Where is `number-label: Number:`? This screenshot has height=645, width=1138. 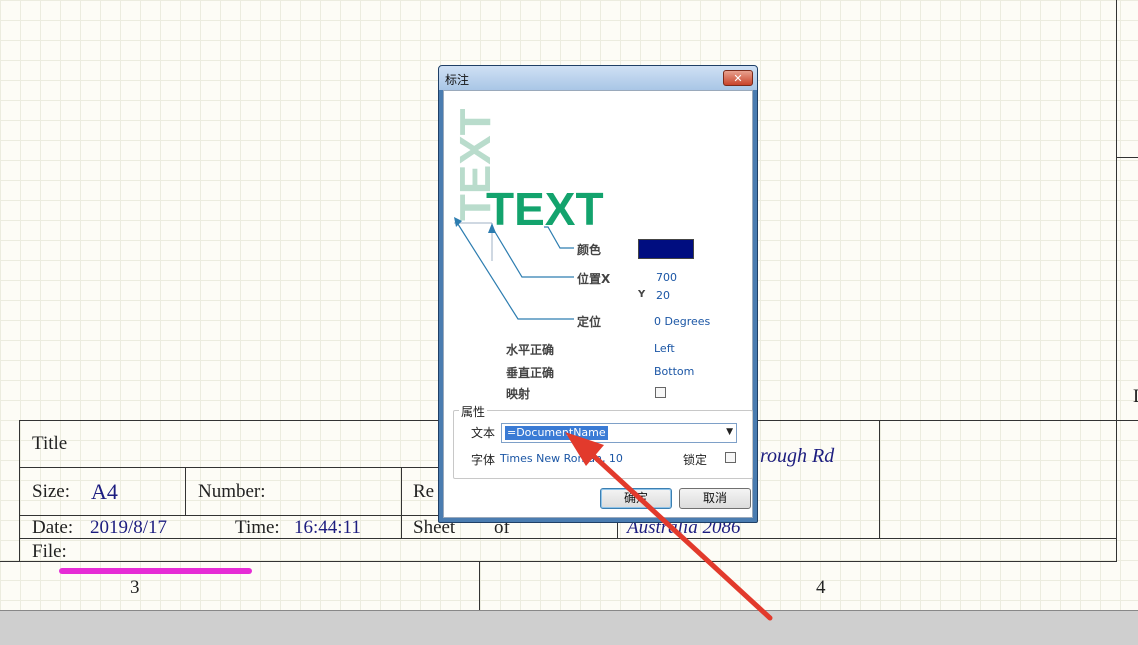 number-label: Number: is located at coordinates (232, 491).